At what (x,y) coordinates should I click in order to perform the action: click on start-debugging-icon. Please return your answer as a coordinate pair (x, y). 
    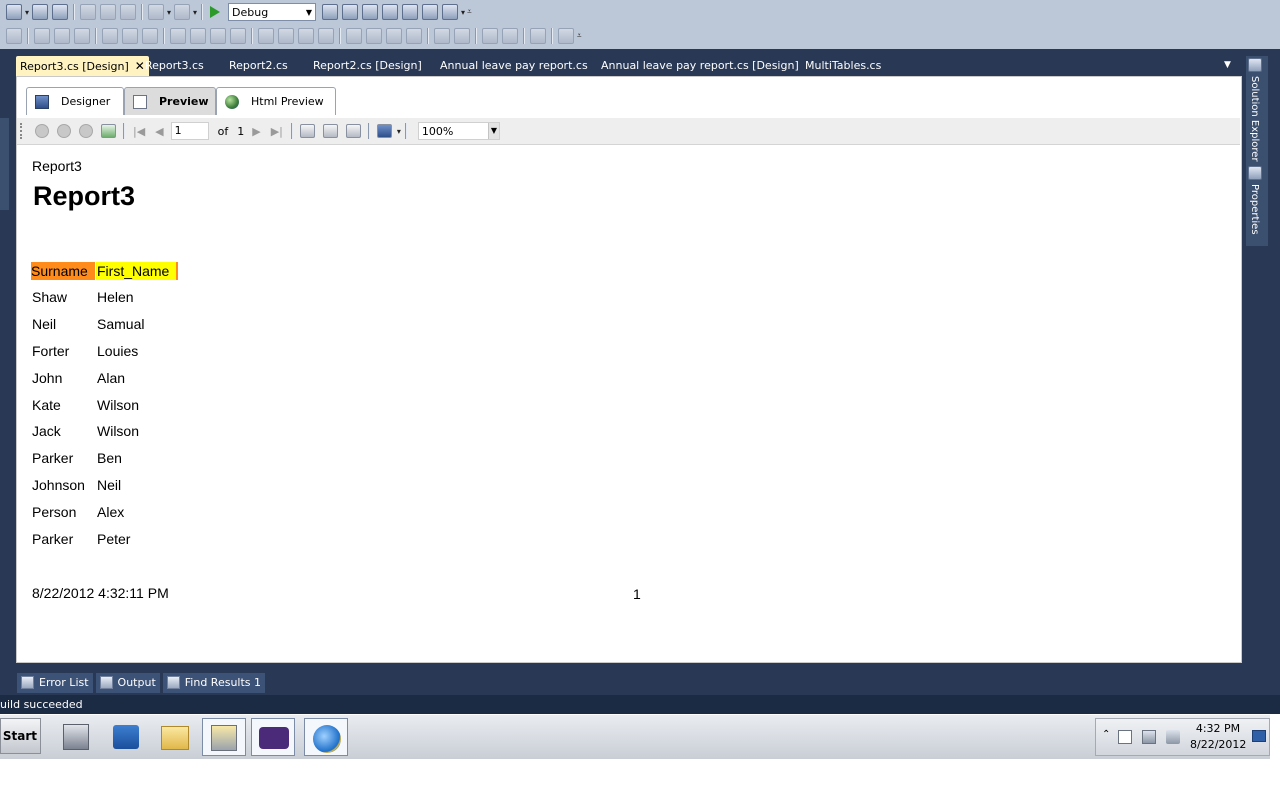
    Looking at the image, I should click on (215, 12).